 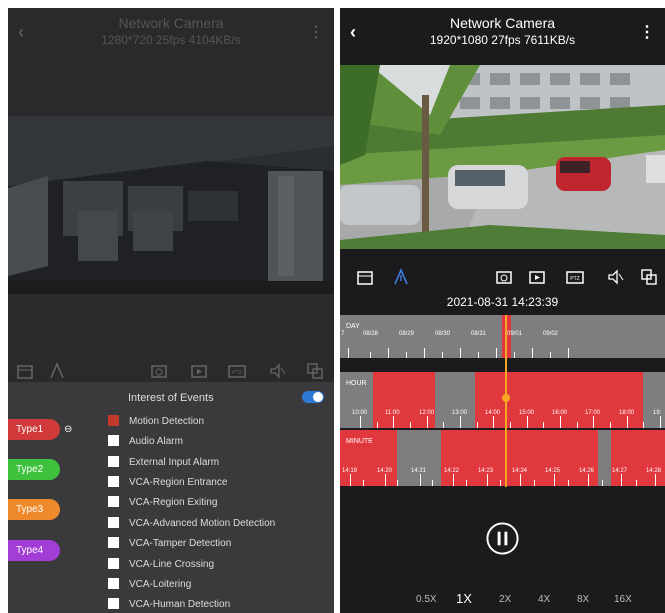 What do you see at coordinates (313, 397) in the screenshot?
I see `events-toggle` at bounding box center [313, 397].